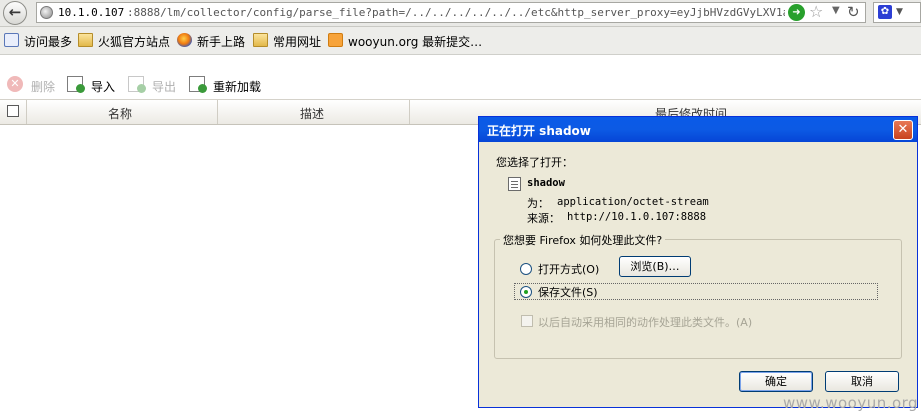  I want to click on bookmark-label: 火狐官方站点, so click(134, 42).